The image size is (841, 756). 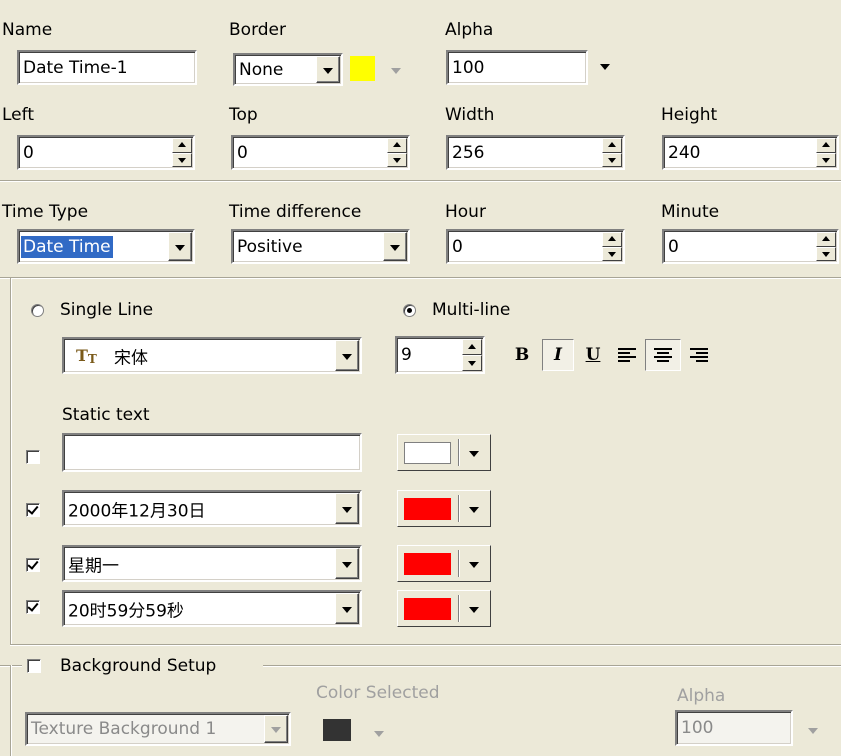 What do you see at coordinates (124, 729) in the screenshot?
I see `texture-value: Texture Background 1` at bounding box center [124, 729].